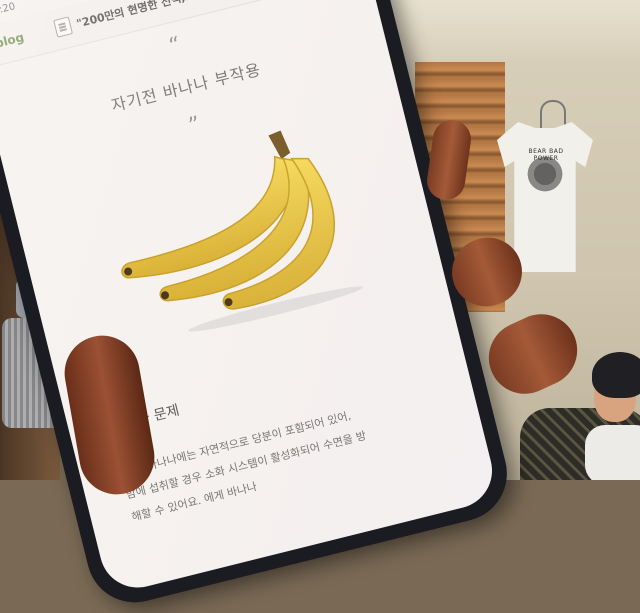 This screenshot has width=640, height=613. What do you see at coordinates (186, 87) in the screenshot?
I see `post-heading: 자기전 바나나 부작용` at bounding box center [186, 87].